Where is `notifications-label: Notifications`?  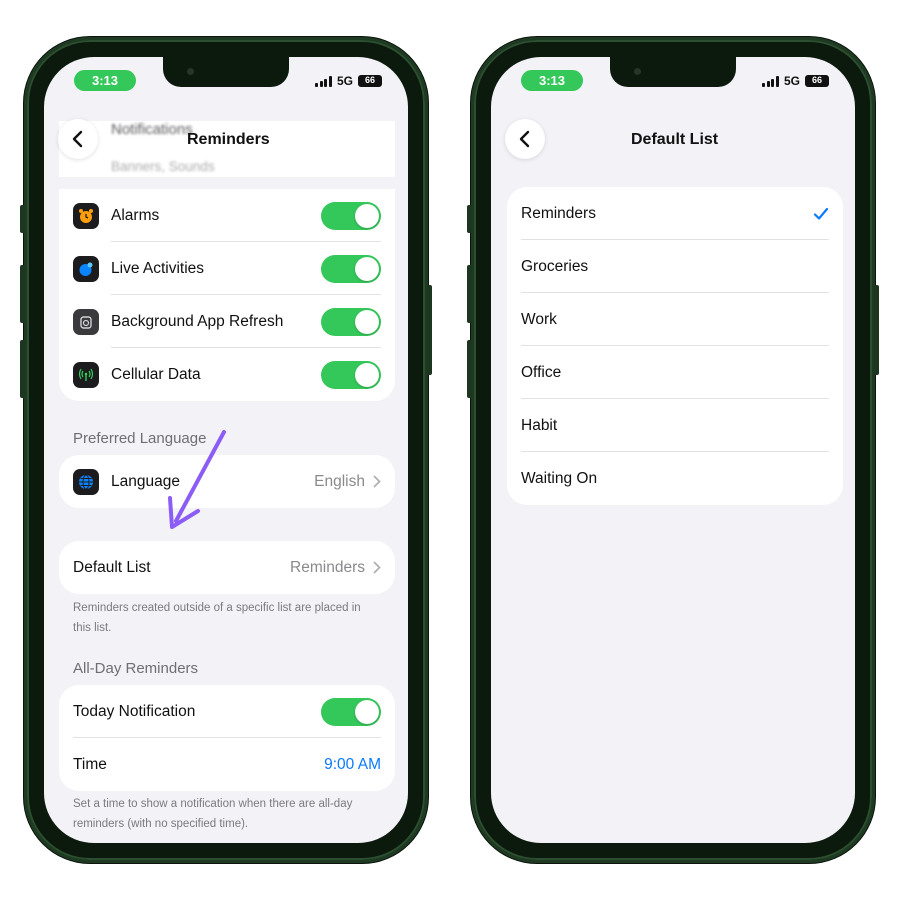
notifications-label: Notifications is located at coordinates (152, 129).